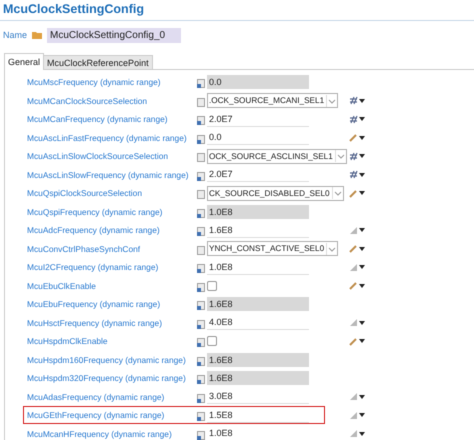 This screenshot has width=474, height=440. I want to click on field-label: McuEbuFrequency (dynamic range), so click(93, 304).